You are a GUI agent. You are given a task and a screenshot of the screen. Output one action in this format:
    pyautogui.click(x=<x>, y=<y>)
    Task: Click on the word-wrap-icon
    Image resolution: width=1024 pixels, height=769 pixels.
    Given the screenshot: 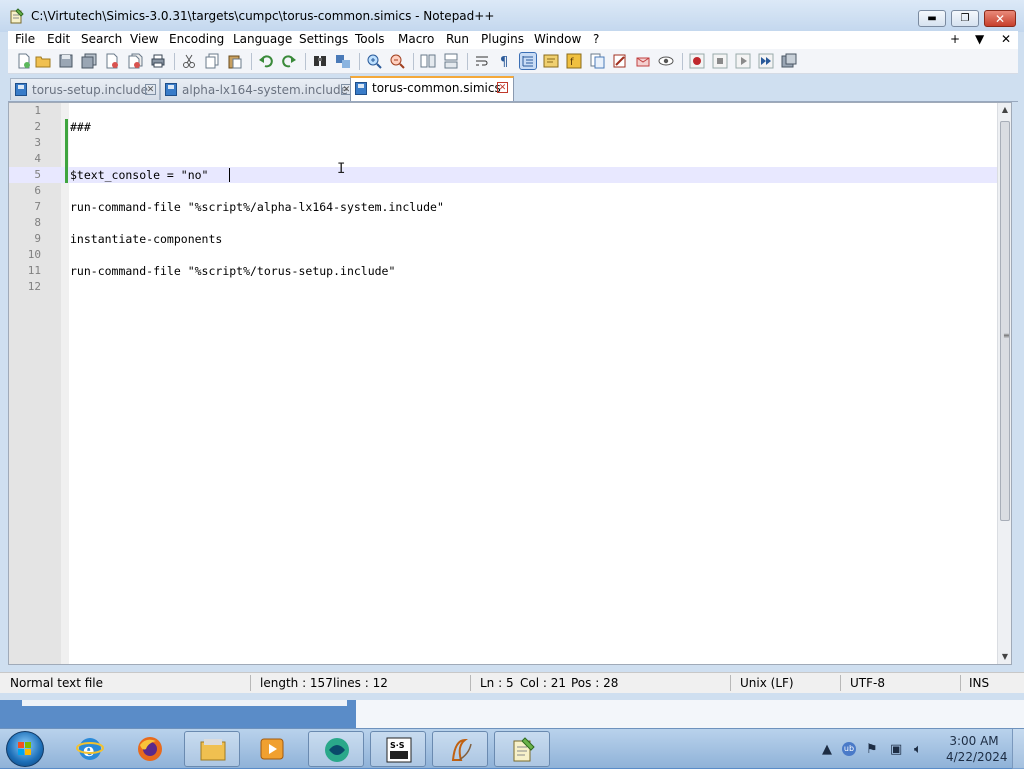 What is the action you would take?
    pyautogui.click(x=482, y=61)
    